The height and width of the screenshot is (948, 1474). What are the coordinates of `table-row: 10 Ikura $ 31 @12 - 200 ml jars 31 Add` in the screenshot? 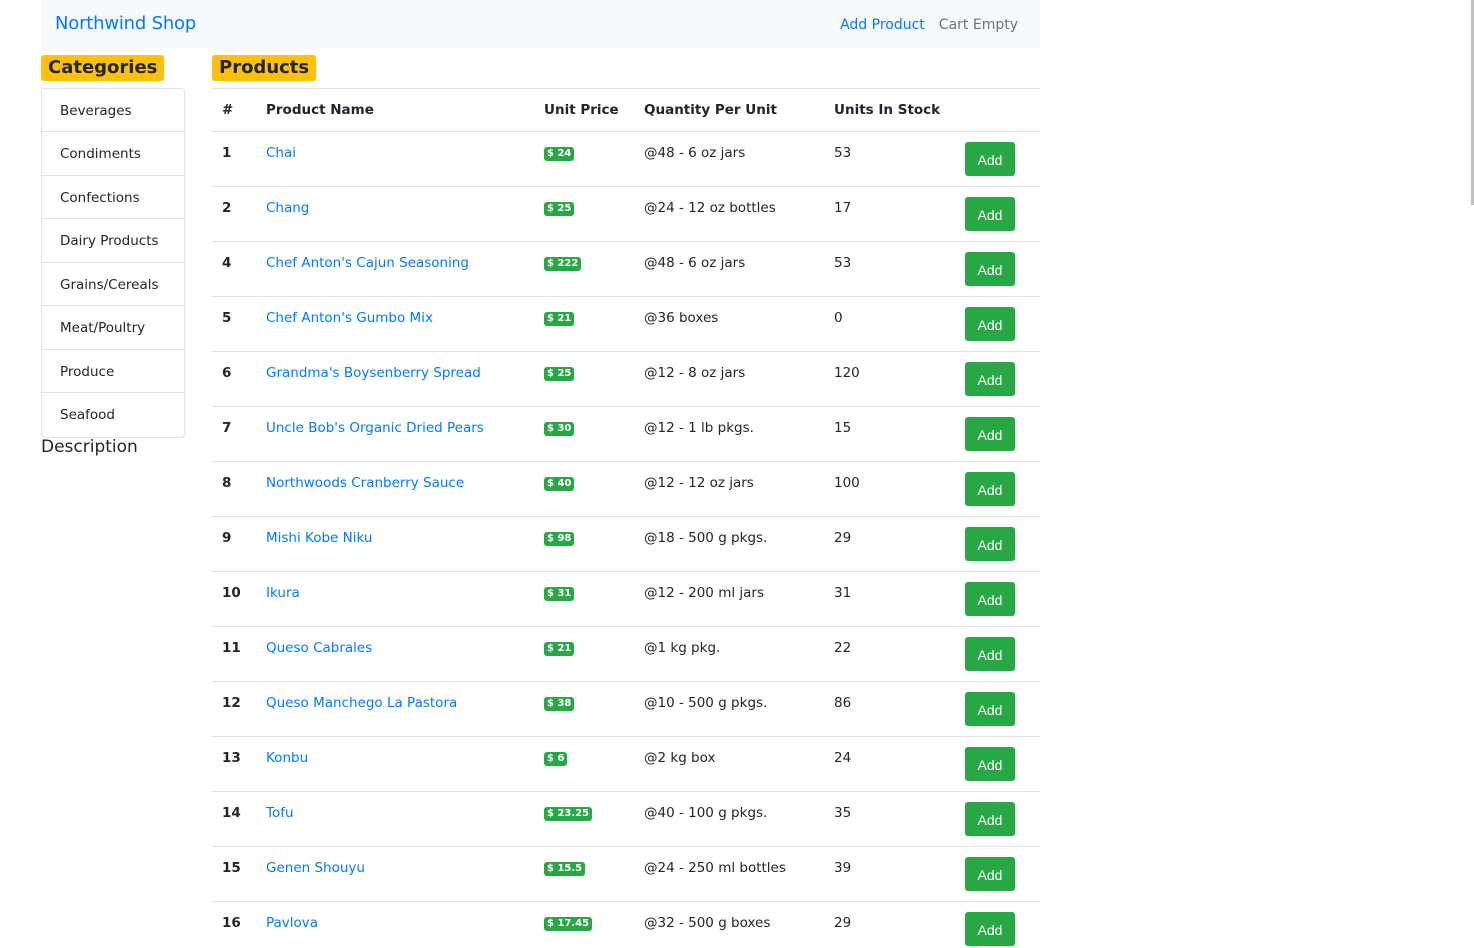 It's located at (626, 599).